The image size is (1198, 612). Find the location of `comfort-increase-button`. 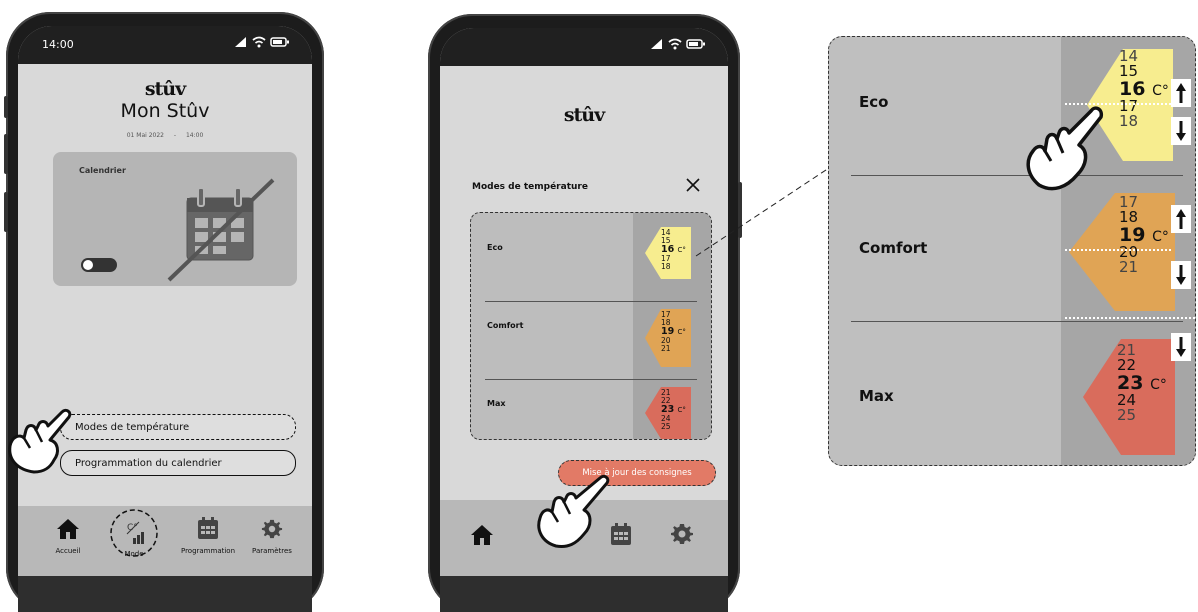

comfort-increase-button is located at coordinates (1181, 219).